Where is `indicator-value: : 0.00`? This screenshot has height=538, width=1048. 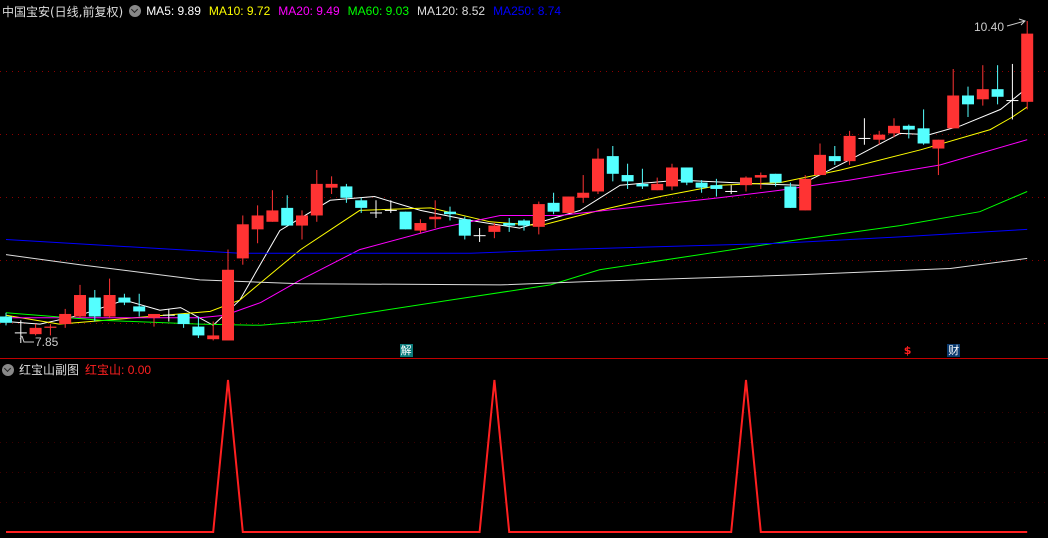 indicator-value: : 0.00 is located at coordinates (136, 369).